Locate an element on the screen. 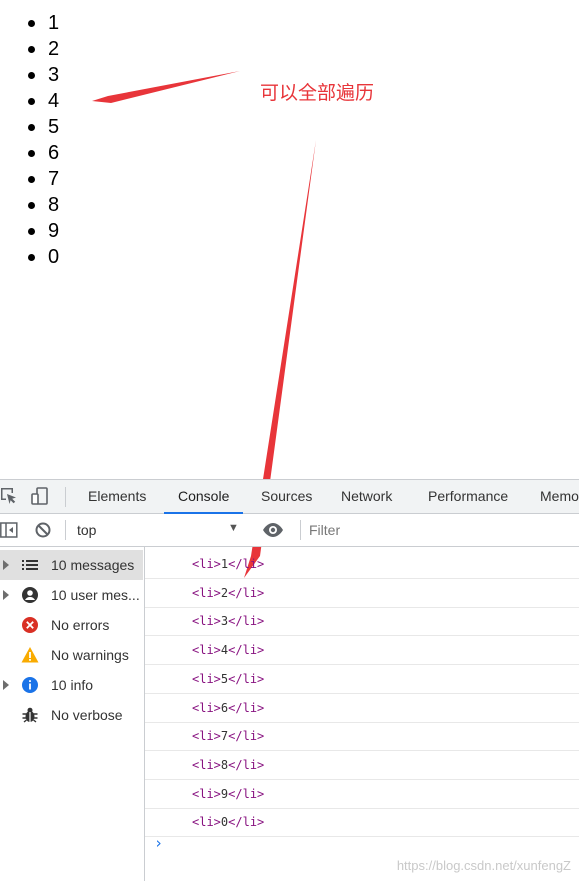  console-message-text: <li>5</li> is located at coordinates (228, 679).